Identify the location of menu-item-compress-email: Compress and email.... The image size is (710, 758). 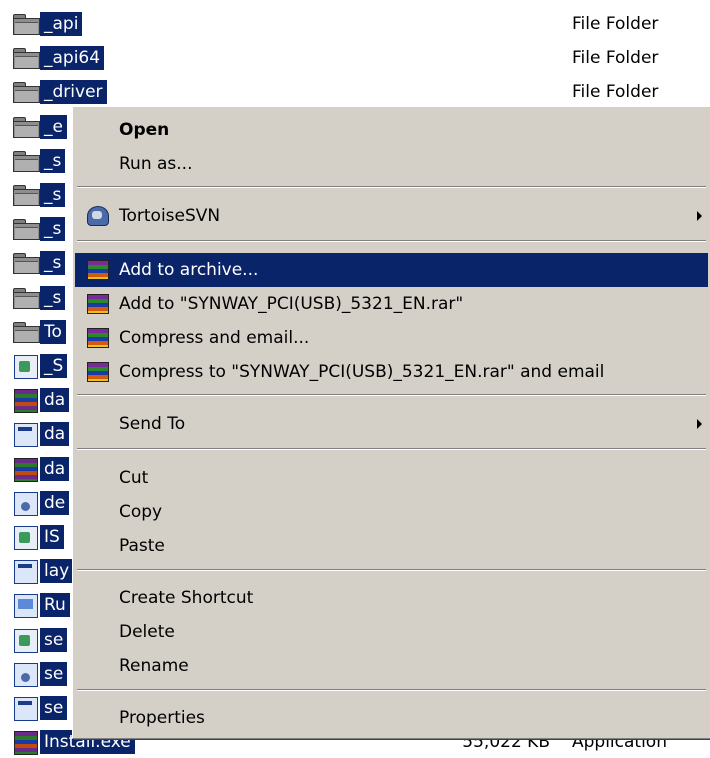
(391, 338).